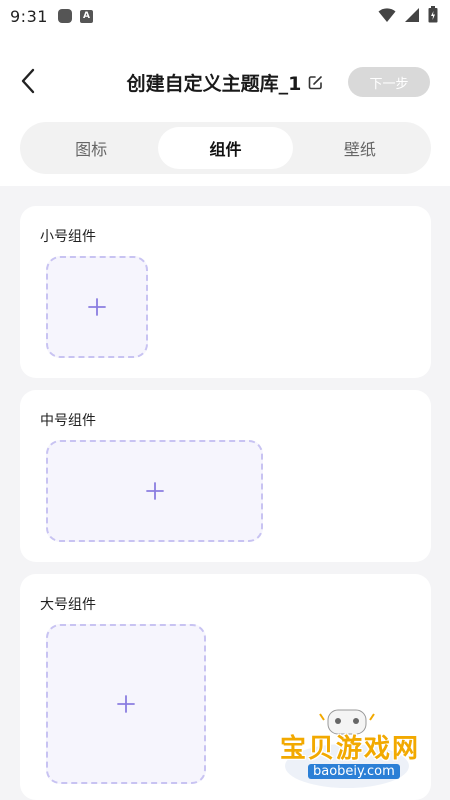  I want to click on tab-widgets: 组件, so click(225, 148).